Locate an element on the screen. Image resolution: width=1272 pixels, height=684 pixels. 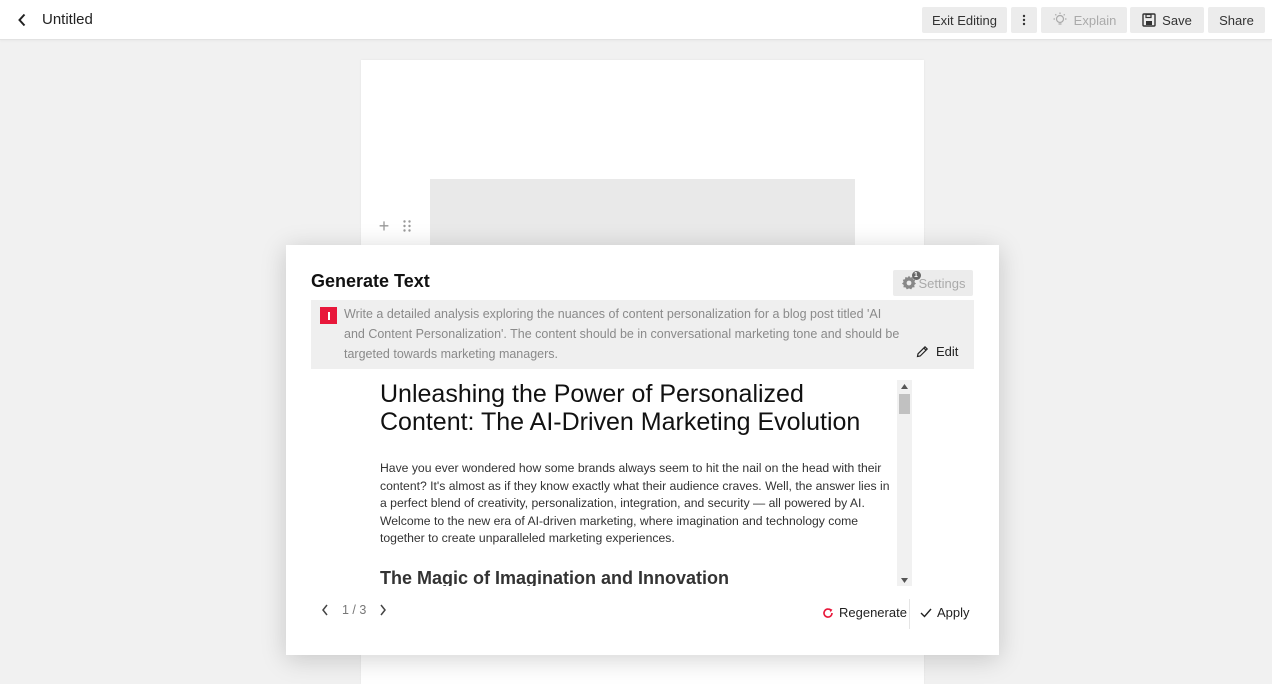
previous-result-button is located at coordinates (325, 610).